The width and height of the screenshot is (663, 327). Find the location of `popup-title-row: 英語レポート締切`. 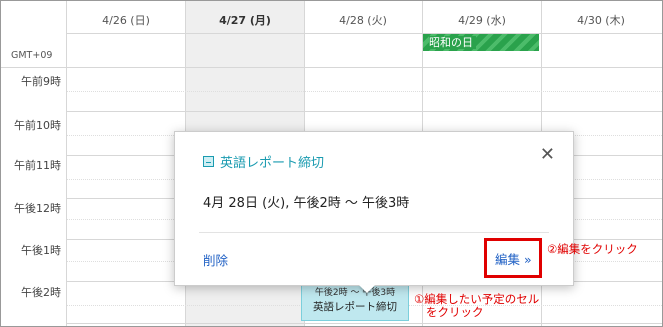

popup-title-row: 英語レポート締切 is located at coordinates (263, 161).